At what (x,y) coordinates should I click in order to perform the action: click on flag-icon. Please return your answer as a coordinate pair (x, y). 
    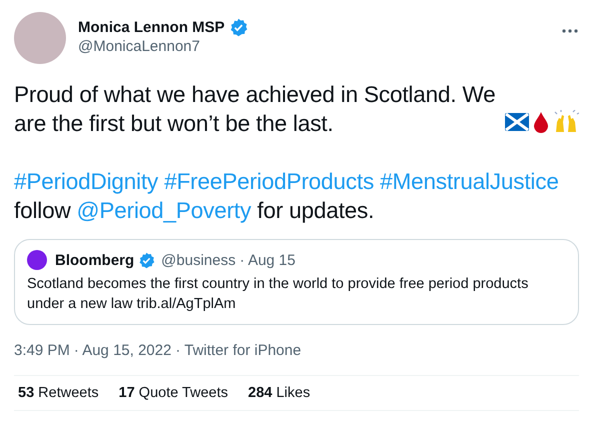
    Looking at the image, I should click on (517, 122).